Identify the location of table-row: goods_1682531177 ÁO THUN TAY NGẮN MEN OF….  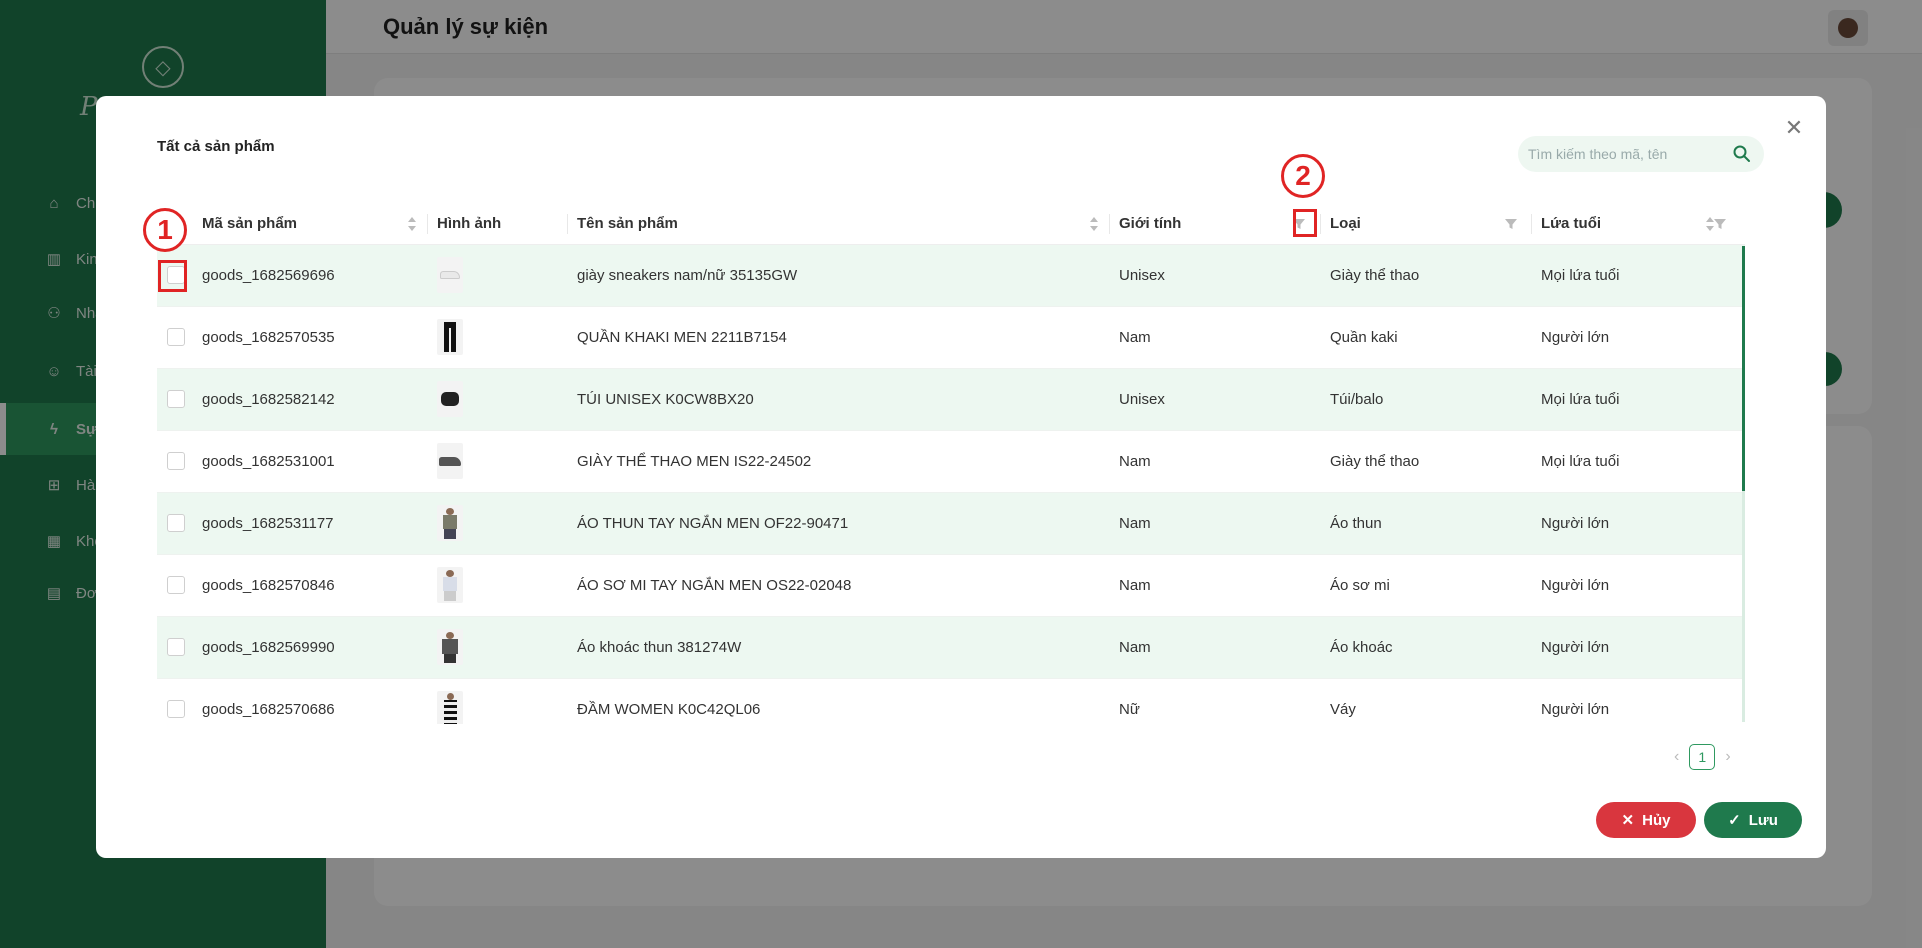
(951, 523).